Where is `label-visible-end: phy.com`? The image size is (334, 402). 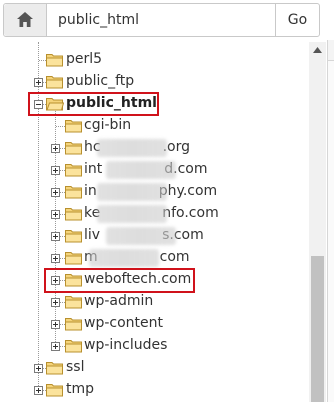 label-visible-end: phy.com is located at coordinates (188, 191).